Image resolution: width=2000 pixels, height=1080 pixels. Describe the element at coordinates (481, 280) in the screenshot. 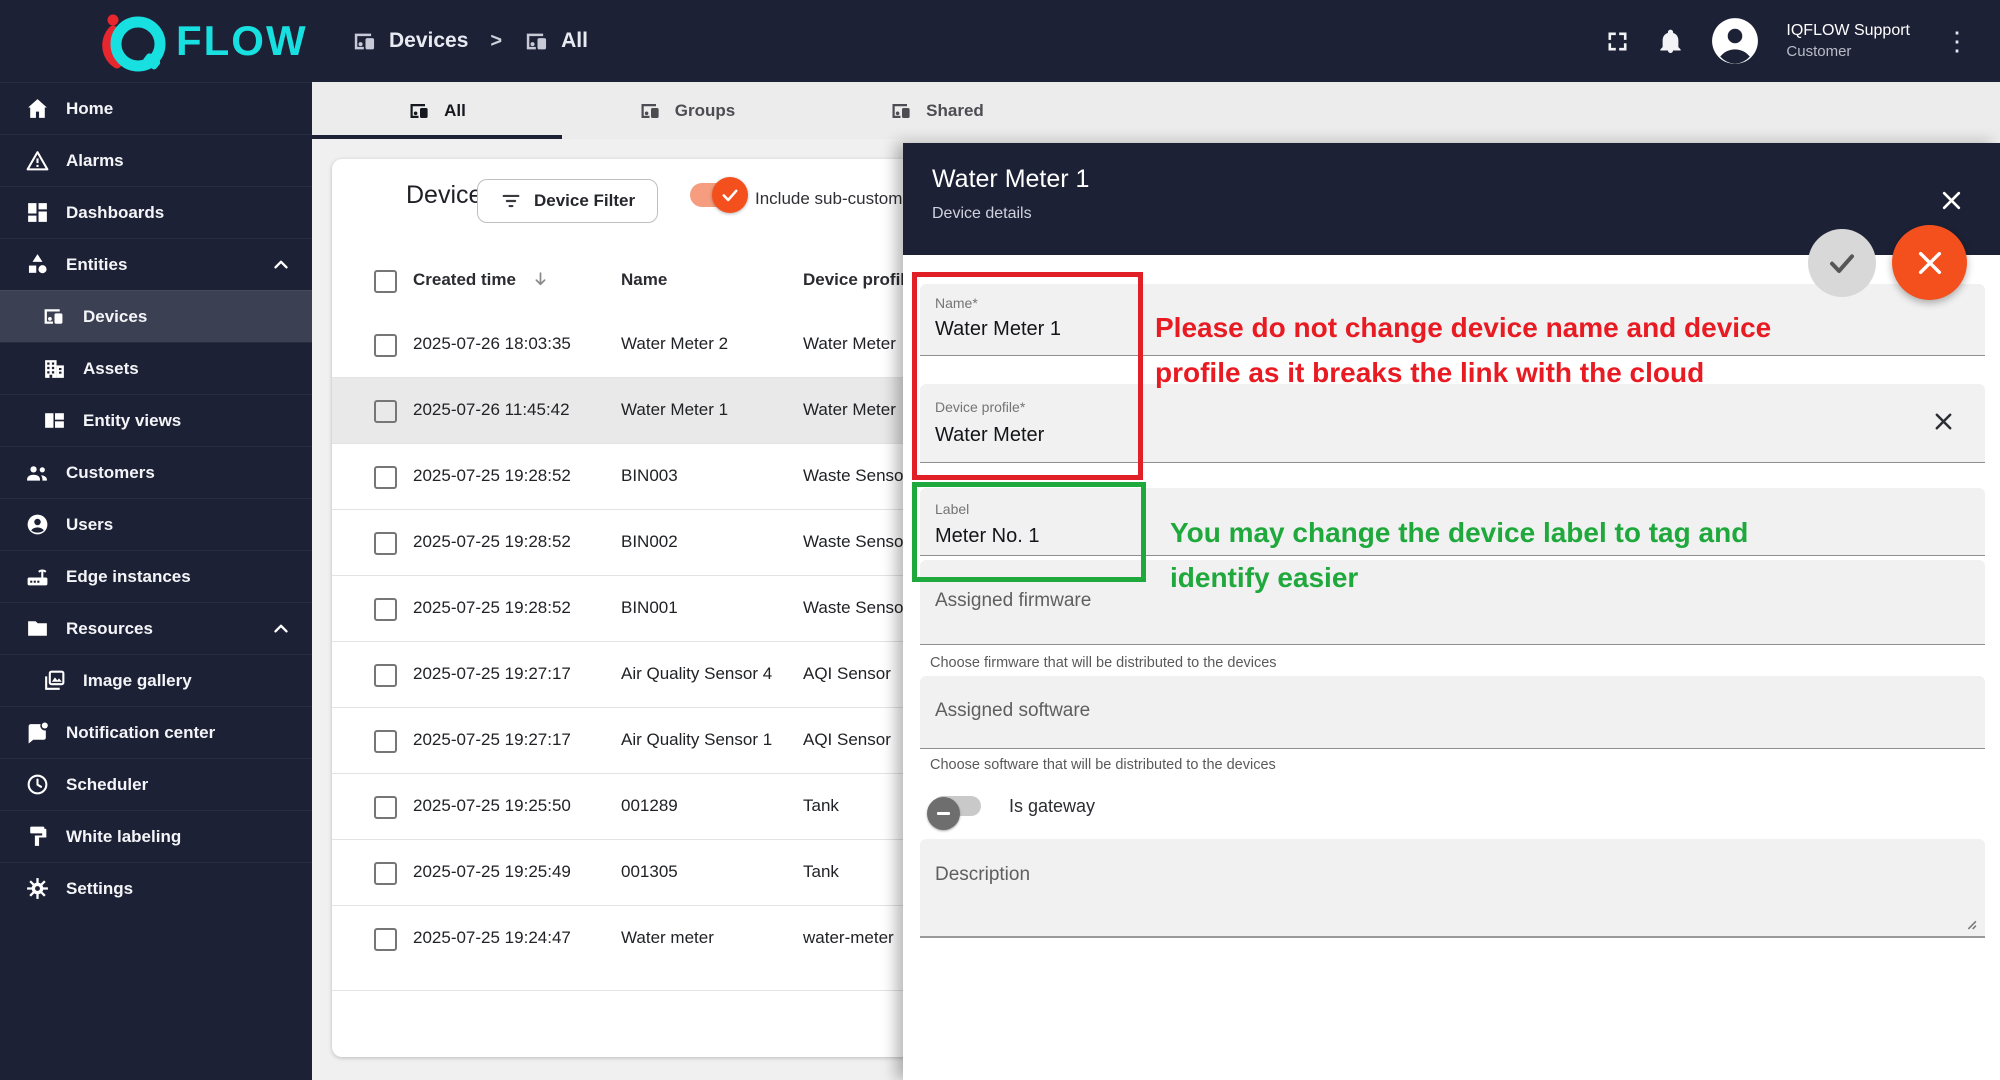

I see `column-created-time: Created time` at that location.